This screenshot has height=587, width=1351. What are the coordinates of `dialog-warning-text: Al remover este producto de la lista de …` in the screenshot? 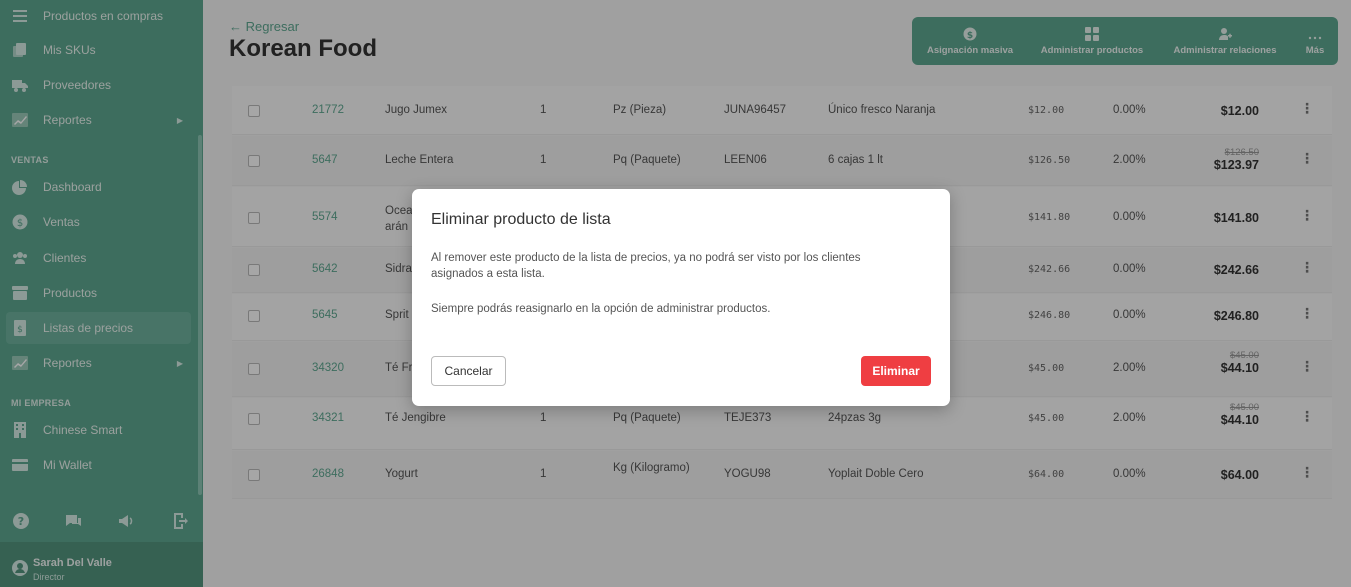 It's located at (646, 266).